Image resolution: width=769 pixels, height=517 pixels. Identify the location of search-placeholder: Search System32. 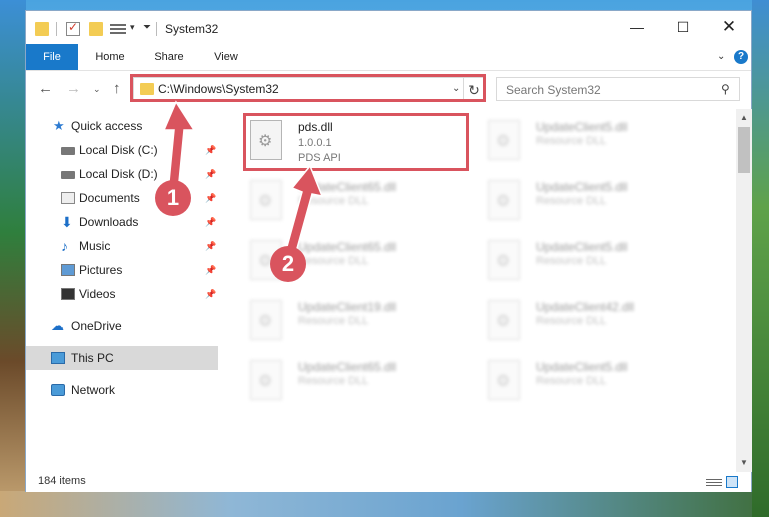
(553, 90).